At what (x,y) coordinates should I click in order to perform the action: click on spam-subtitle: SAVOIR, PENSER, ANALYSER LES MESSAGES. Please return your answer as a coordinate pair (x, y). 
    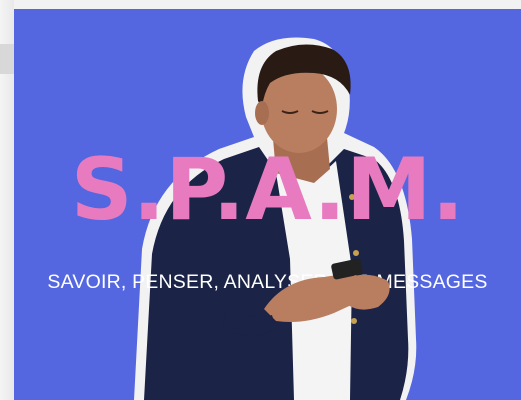
    Looking at the image, I should click on (267, 282).